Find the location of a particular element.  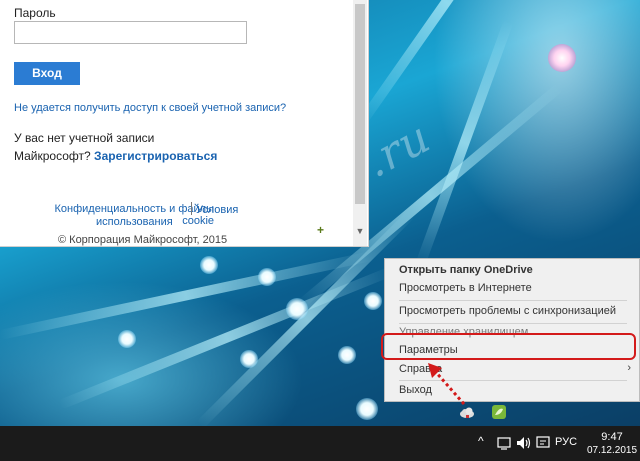

register-link: Зарегистрироваться is located at coordinates (155, 156).